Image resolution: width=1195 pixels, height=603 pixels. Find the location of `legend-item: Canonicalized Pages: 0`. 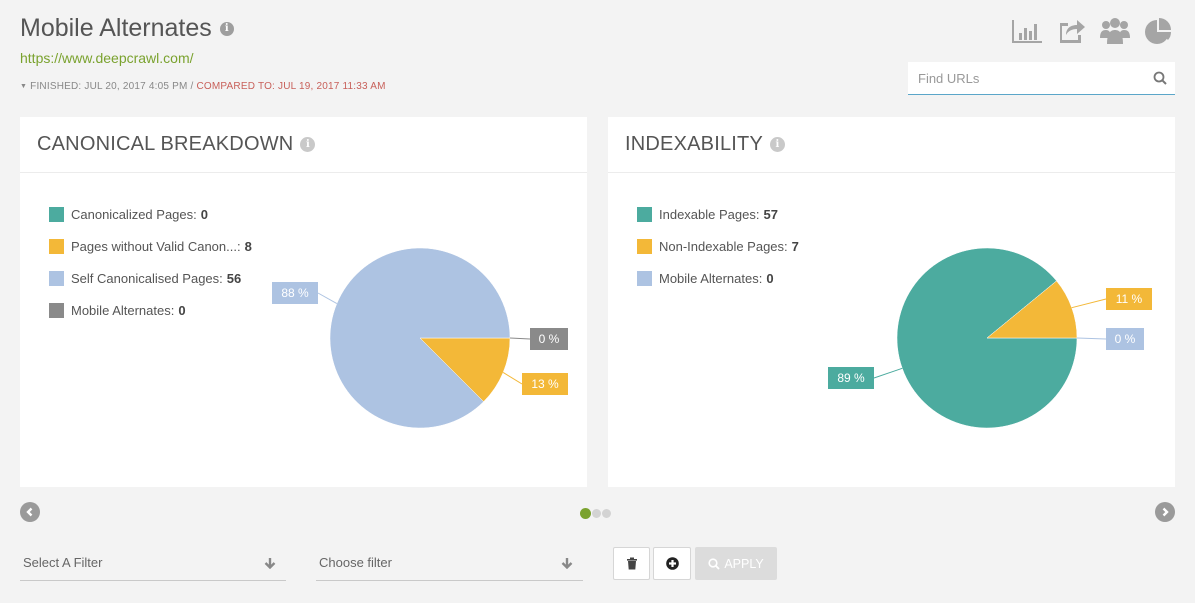

legend-item: Canonicalized Pages: 0 is located at coordinates (150, 214).